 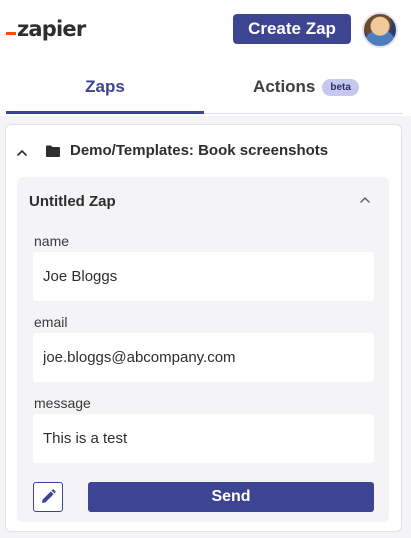 What do you see at coordinates (284, 86) in the screenshot?
I see `tab-actions-label: Actions` at bounding box center [284, 86].